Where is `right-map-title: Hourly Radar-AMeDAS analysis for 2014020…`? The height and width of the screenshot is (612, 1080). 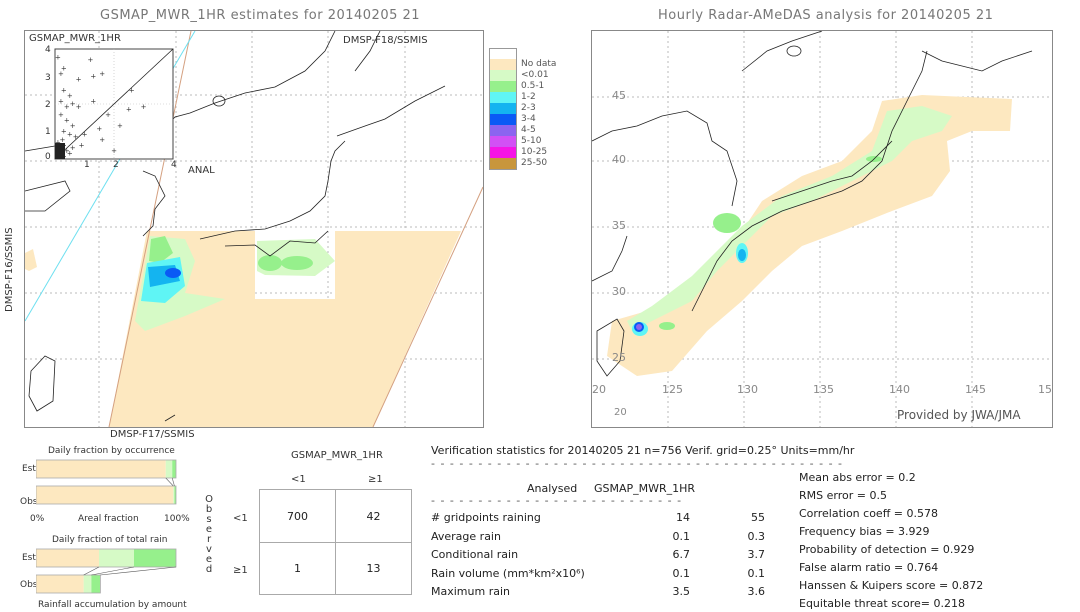
right-map-title: Hourly Radar-AMeDAS analysis for 2014020… is located at coordinates (826, 15).